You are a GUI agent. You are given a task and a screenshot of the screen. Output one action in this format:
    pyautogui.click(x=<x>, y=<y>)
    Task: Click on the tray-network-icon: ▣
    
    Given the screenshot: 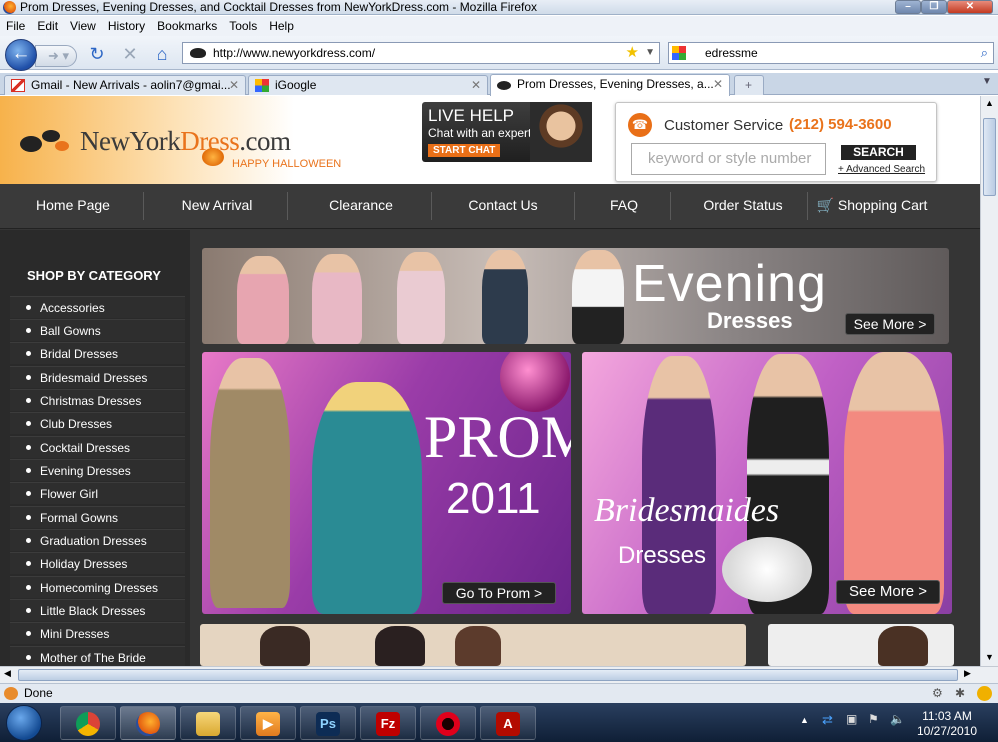 What is the action you would take?
    pyautogui.click(x=851, y=719)
    